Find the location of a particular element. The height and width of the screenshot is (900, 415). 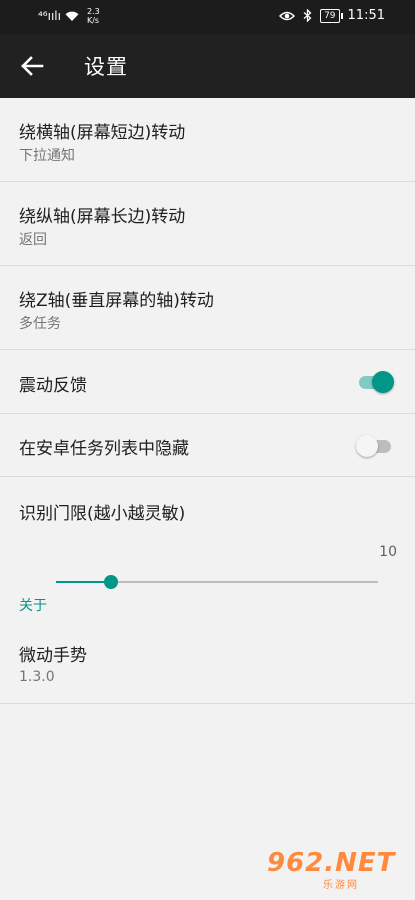

app-name: 微动手势 is located at coordinates (53, 656).